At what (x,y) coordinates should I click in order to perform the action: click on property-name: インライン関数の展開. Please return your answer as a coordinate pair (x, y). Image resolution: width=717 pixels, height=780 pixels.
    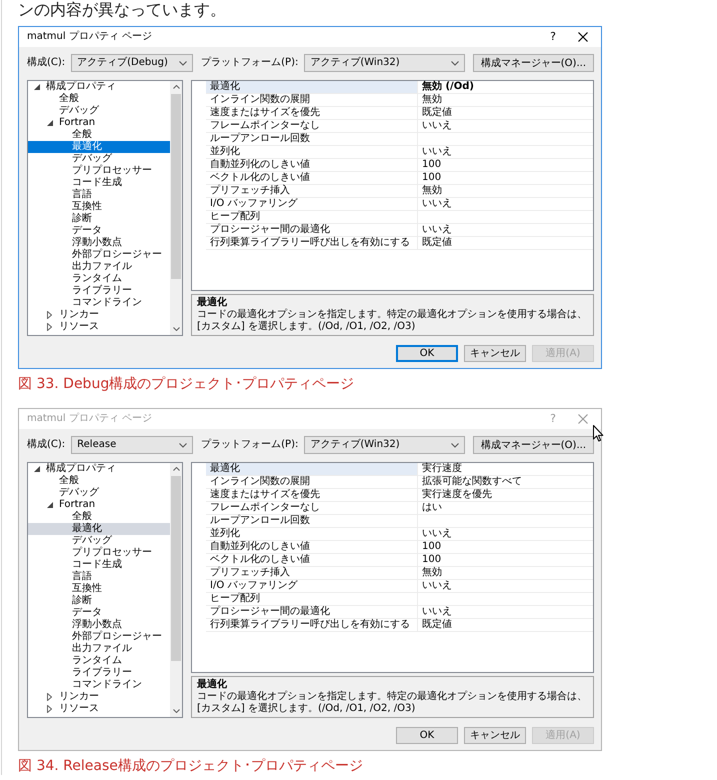
    Looking at the image, I should click on (312, 100).